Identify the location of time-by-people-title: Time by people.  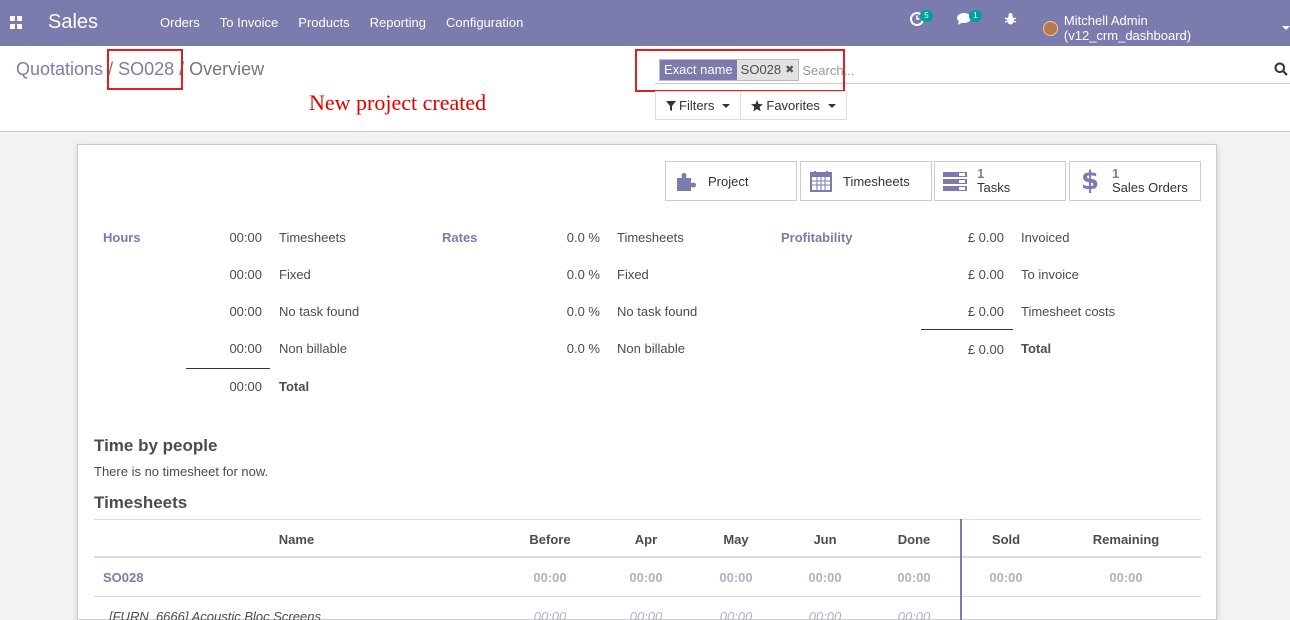
(156, 445).